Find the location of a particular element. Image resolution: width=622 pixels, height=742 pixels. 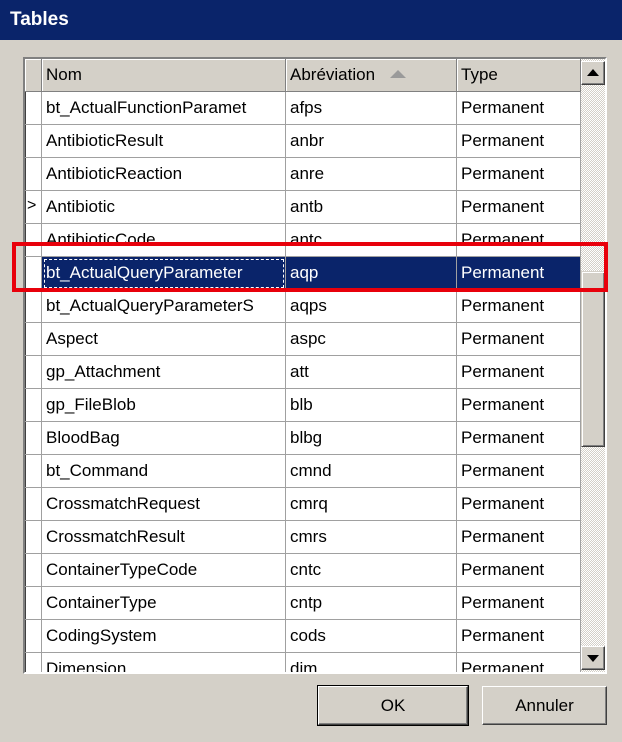

cell-nom: bt_ActualQueryParameterS is located at coordinates (164, 306).